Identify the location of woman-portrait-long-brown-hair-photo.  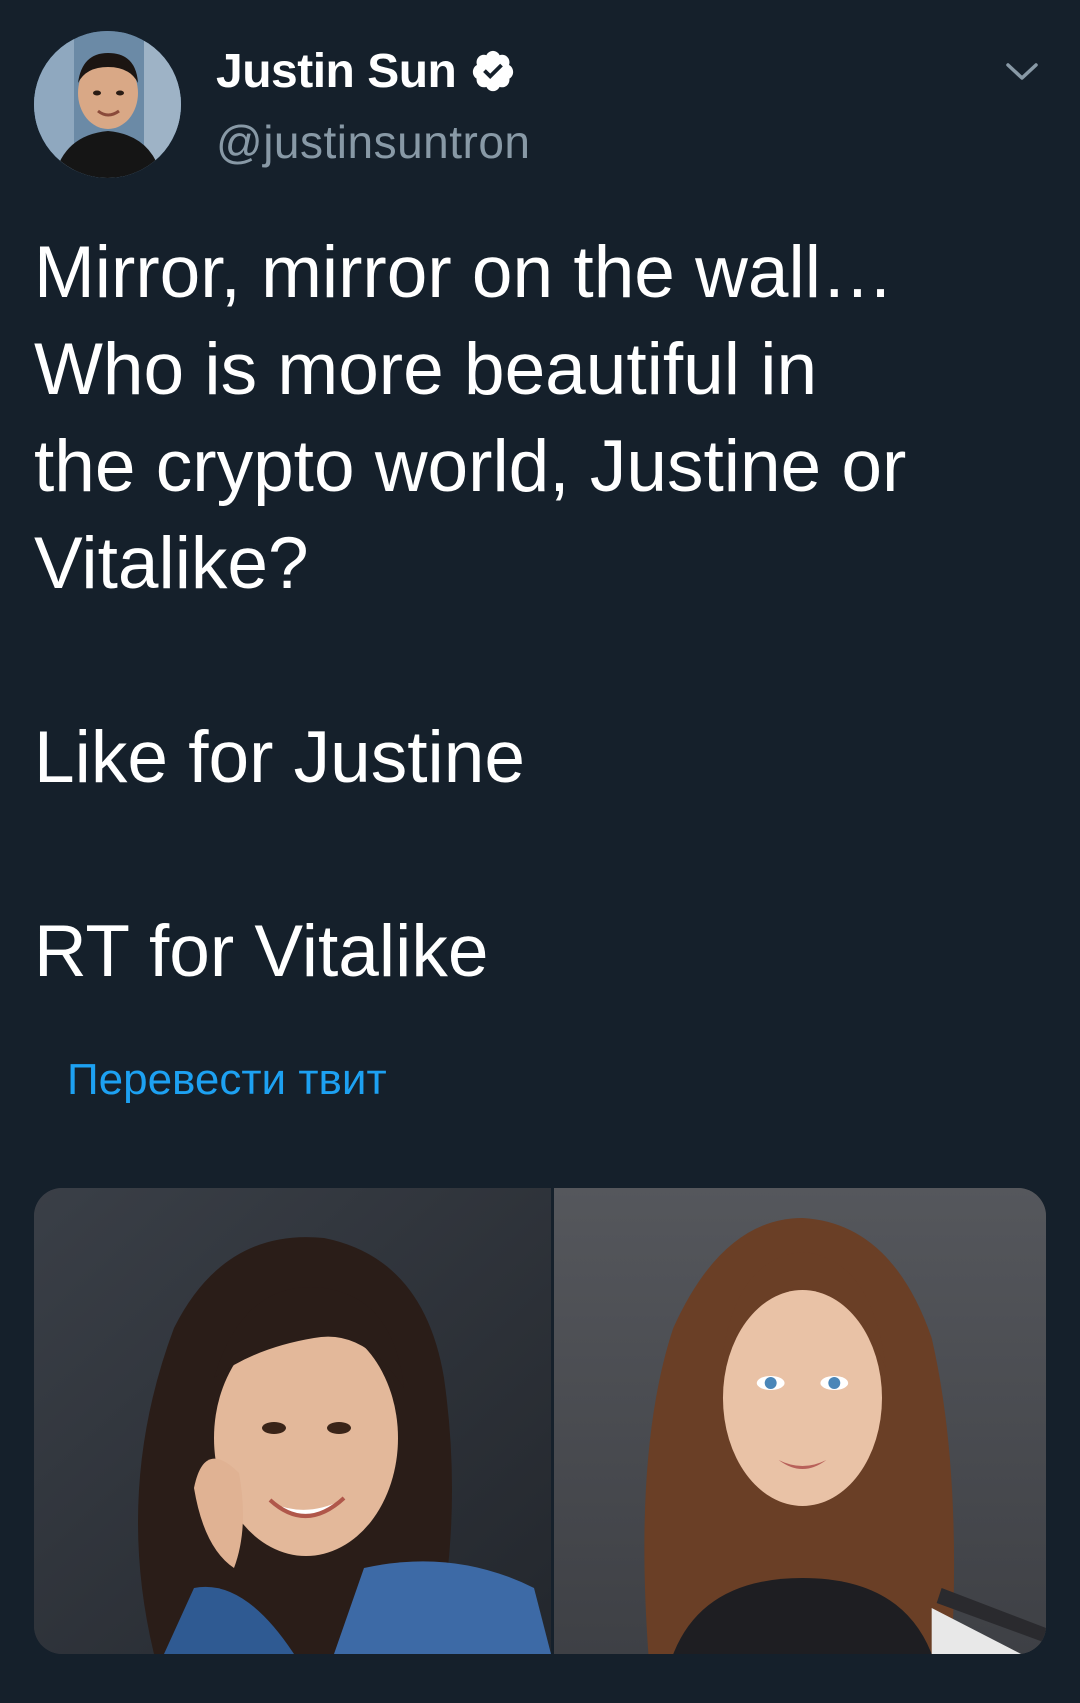
(800, 1421).